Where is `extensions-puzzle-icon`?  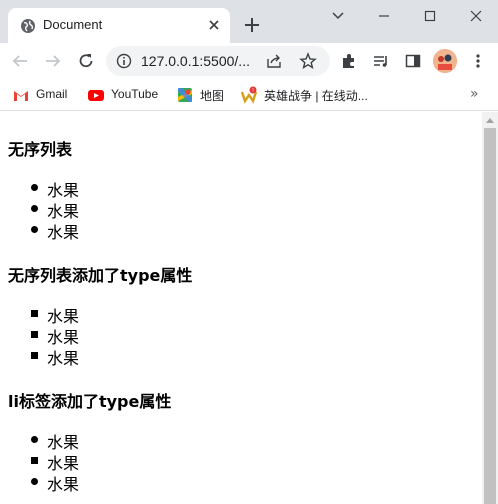
extensions-puzzle-icon is located at coordinates (349, 61).